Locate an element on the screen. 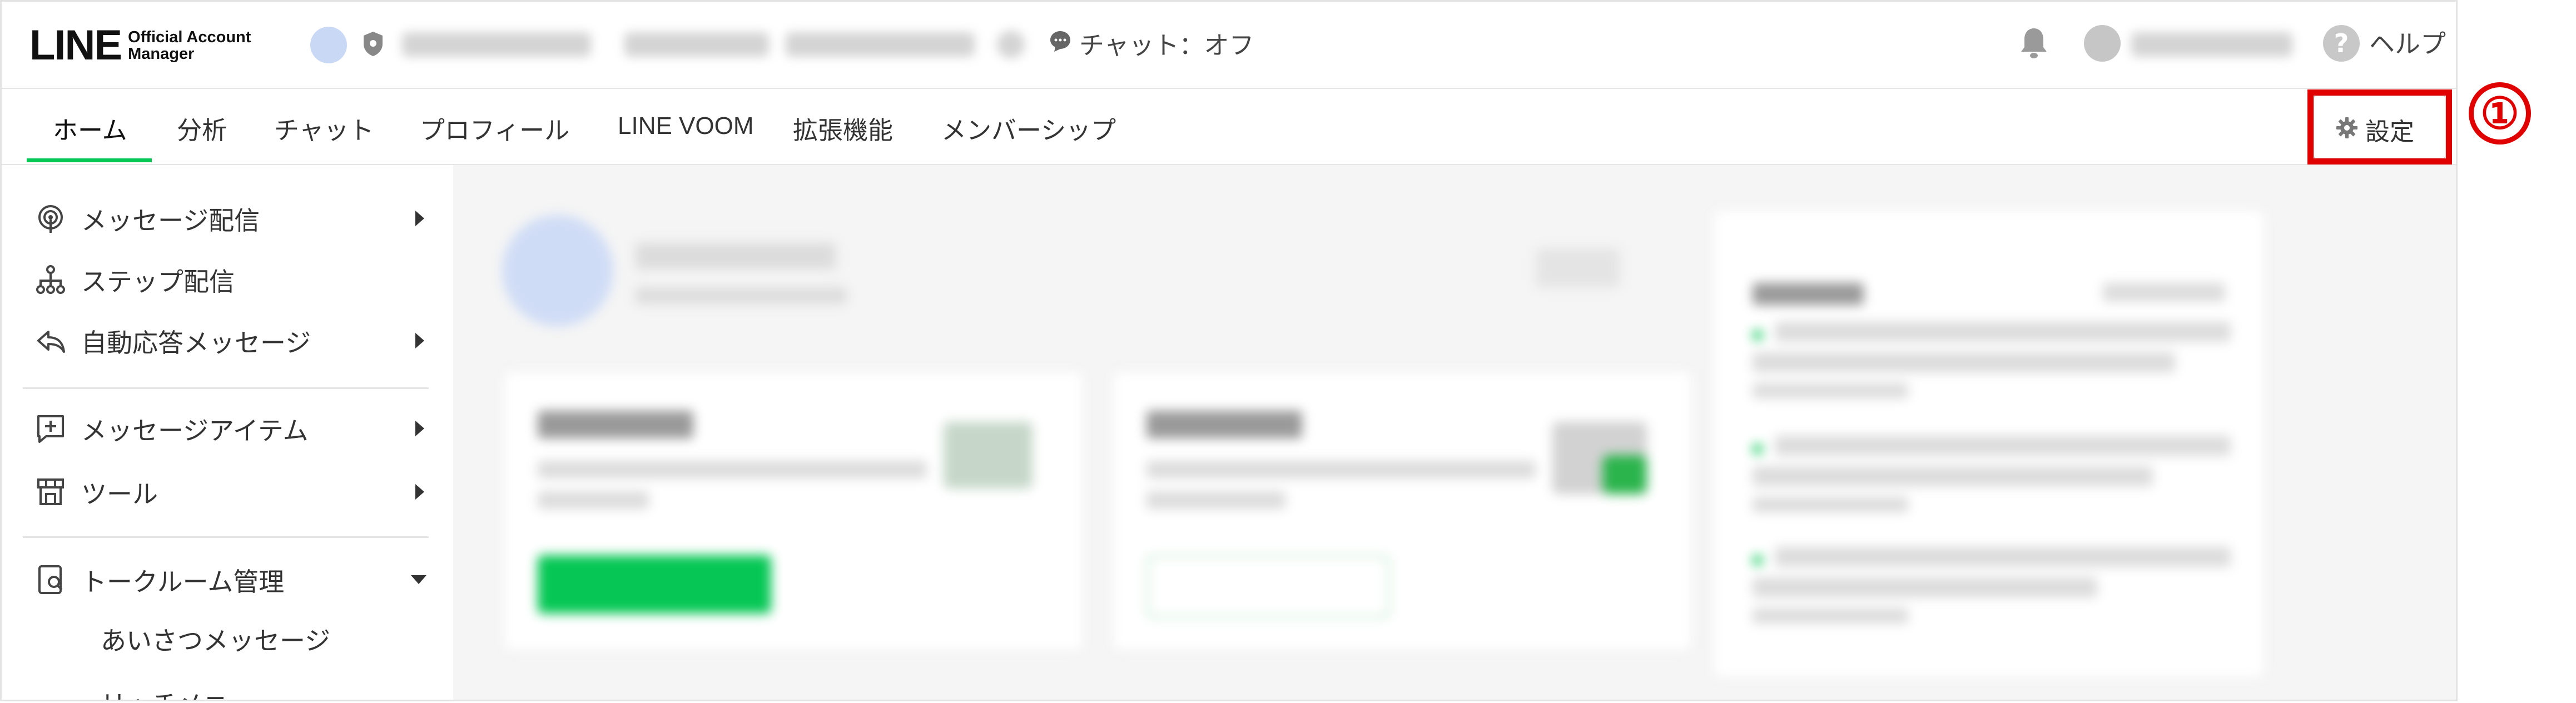  logo-subtext-line1: Official Account is located at coordinates (189, 37).